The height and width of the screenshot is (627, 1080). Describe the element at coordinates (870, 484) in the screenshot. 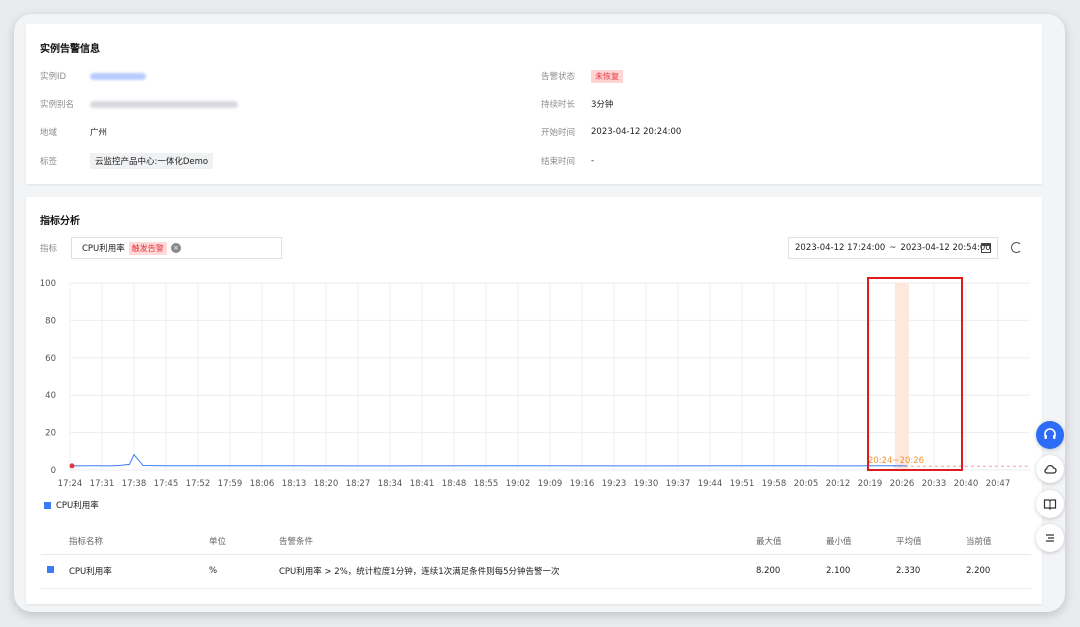

I see `x-tick-label: 20:19` at that location.